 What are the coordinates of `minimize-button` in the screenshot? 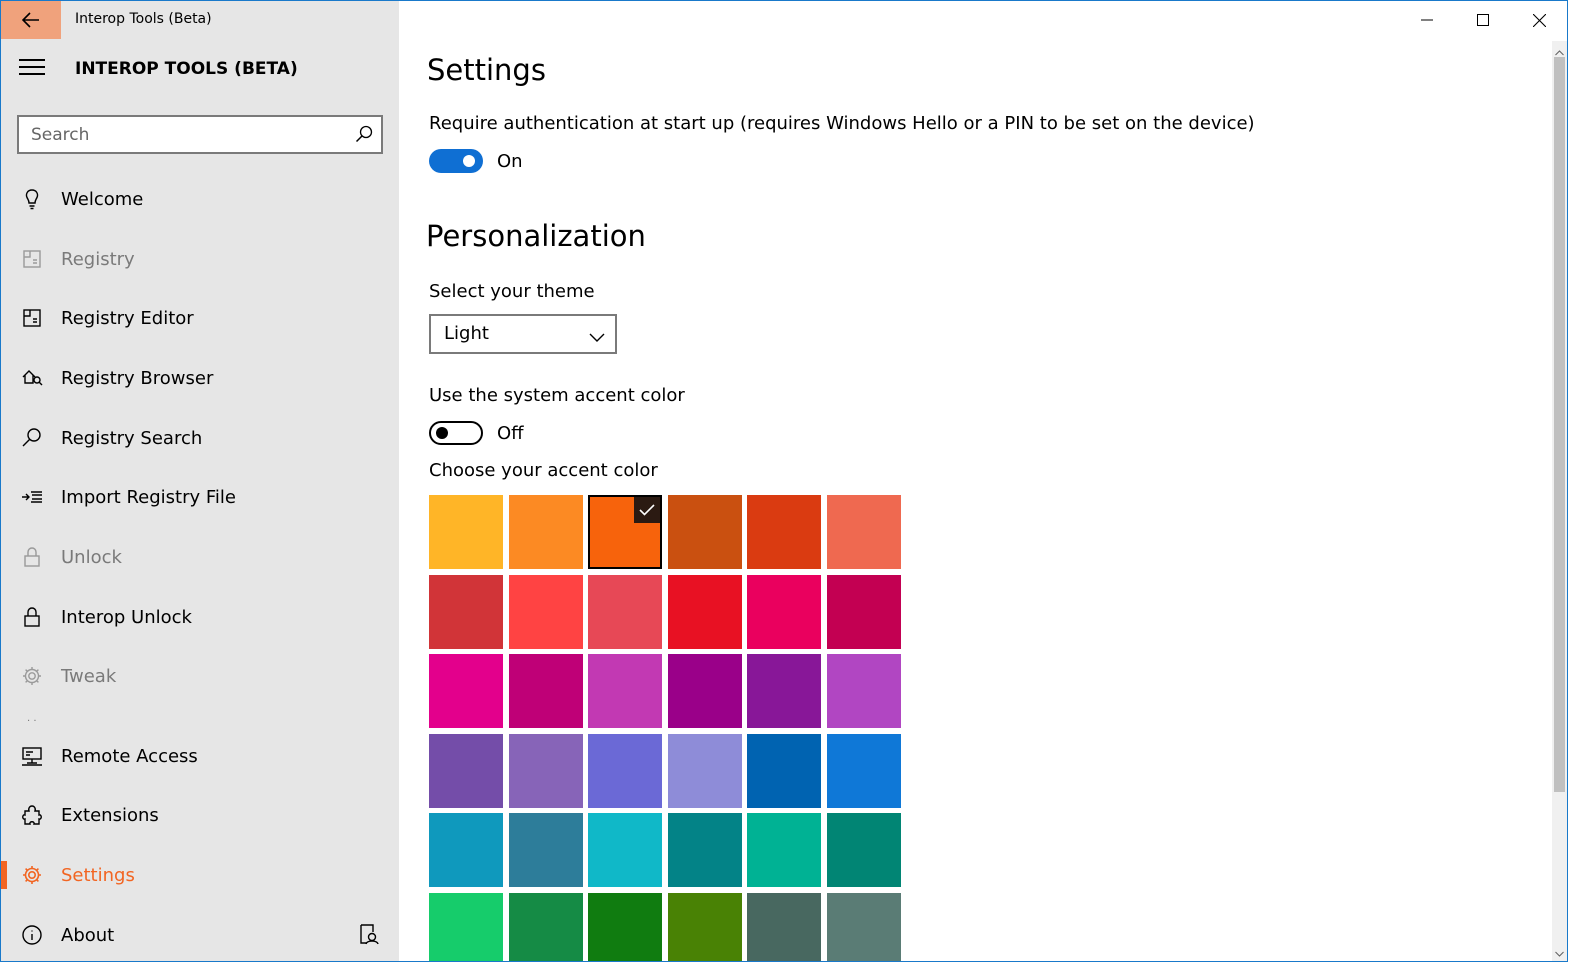 It's located at (1427, 20).